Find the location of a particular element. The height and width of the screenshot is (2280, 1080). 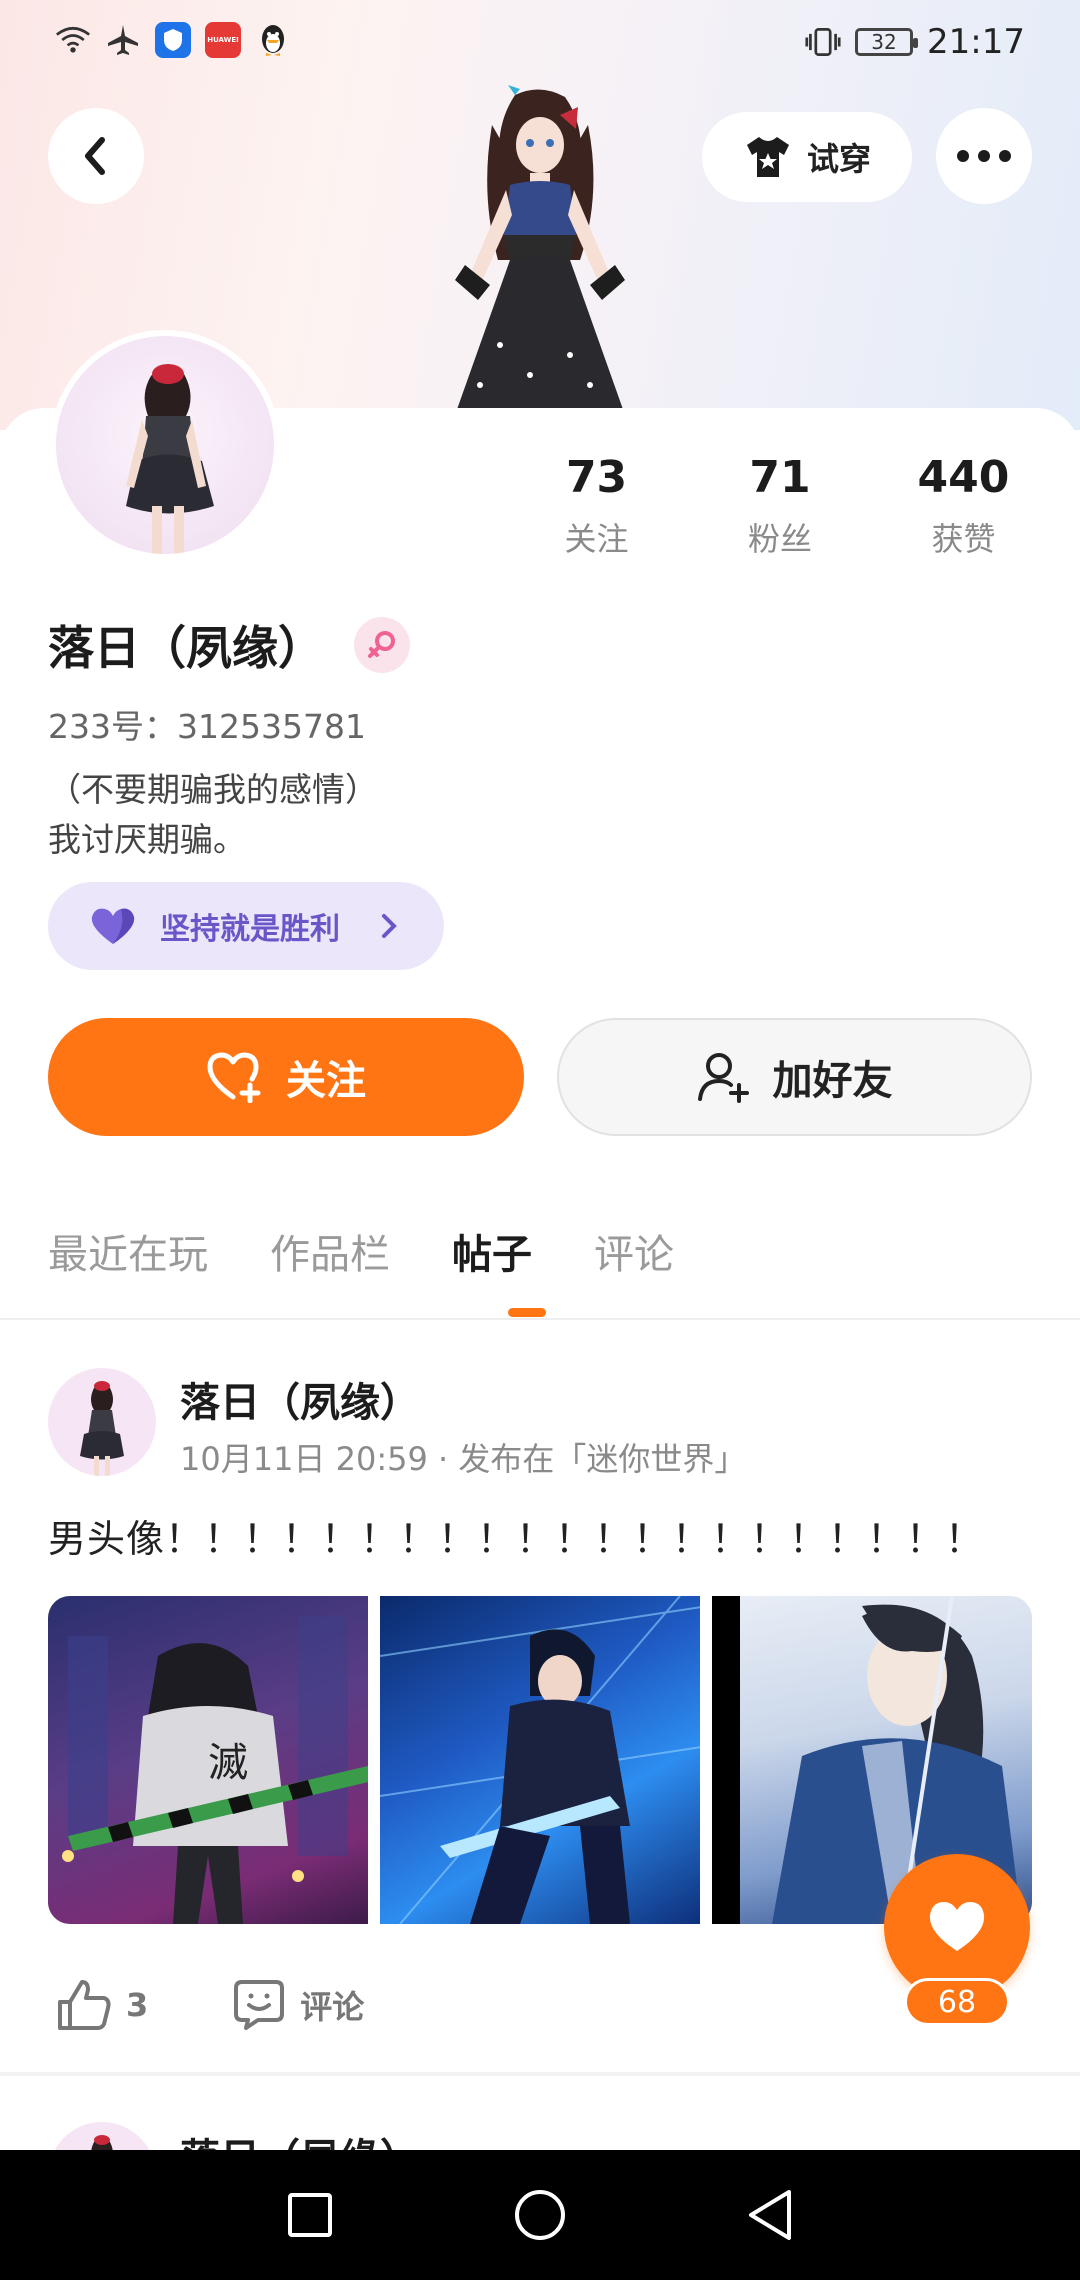

user-avatar is located at coordinates (165, 445).